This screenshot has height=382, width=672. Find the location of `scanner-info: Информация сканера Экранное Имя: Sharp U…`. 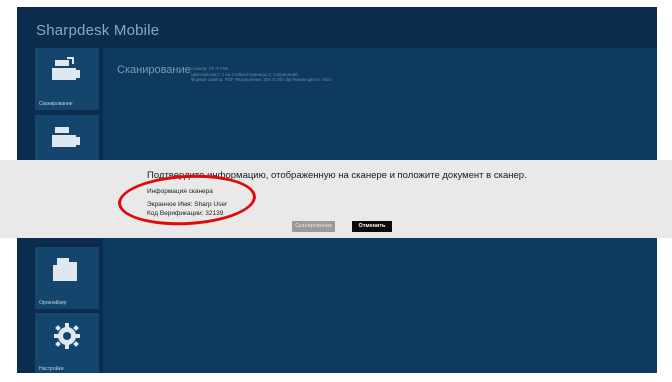

scanner-info: Информация сканера Экранное Имя: Sharp U… is located at coordinates (187, 203).